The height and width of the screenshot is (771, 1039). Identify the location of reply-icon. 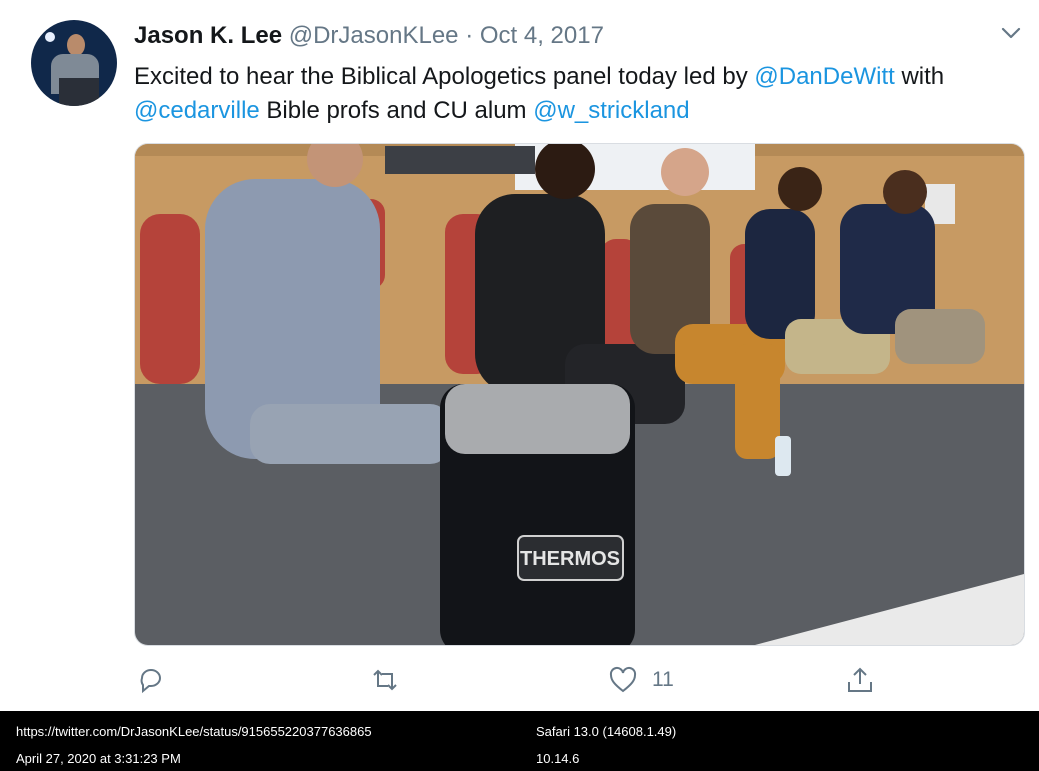
(150, 681).